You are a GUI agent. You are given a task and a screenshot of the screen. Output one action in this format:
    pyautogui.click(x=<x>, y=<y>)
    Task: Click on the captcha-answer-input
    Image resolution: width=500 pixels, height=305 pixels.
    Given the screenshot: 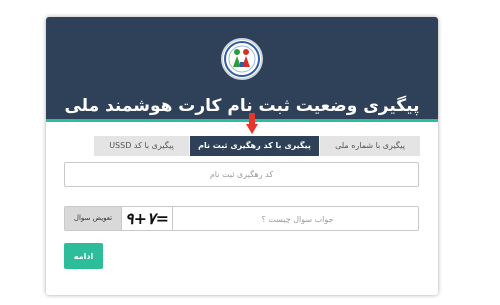 What is the action you would take?
    pyautogui.click(x=297, y=219)
    